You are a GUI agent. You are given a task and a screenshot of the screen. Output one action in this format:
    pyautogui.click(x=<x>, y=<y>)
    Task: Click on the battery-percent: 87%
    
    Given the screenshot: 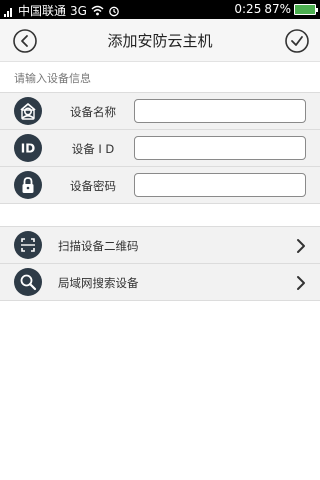 What is the action you would take?
    pyautogui.click(x=277, y=9)
    